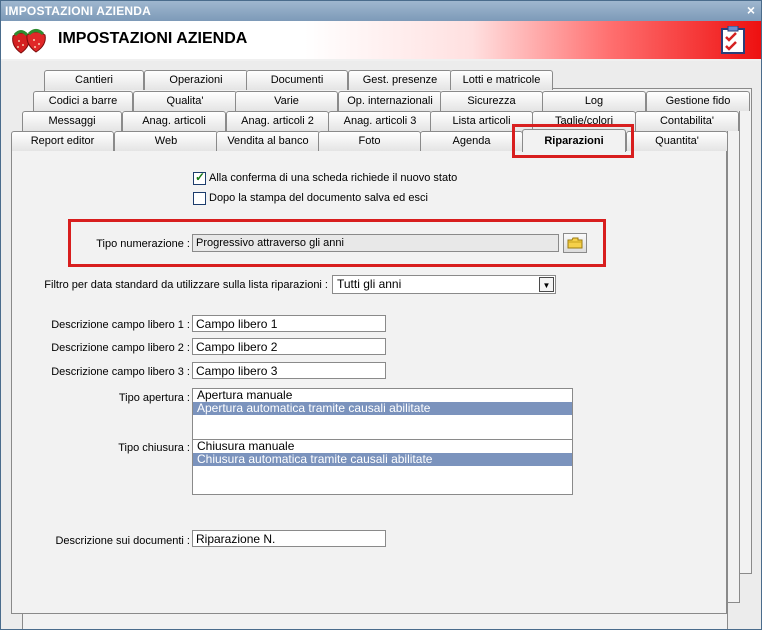 Image resolution: width=762 pixels, height=630 pixels. I want to click on tab-anag-articoli-3: Anag. articoli 3, so click(380, 121).